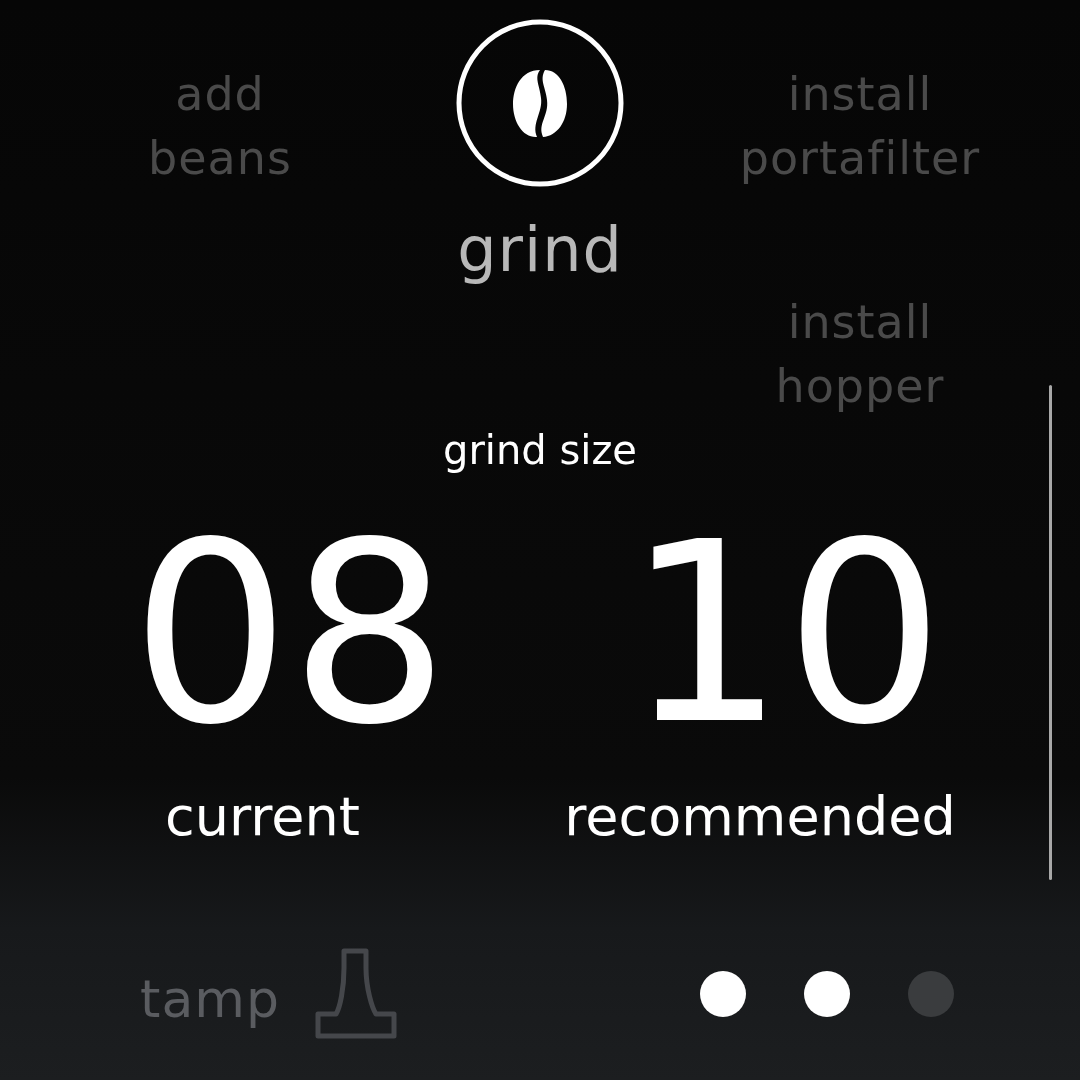 This screenshot has width=1080, height=1080. What do you see at coordinates (785, 634) in the screenshot?
I see `digit-readout: 10` at bounding box center [785, 634].